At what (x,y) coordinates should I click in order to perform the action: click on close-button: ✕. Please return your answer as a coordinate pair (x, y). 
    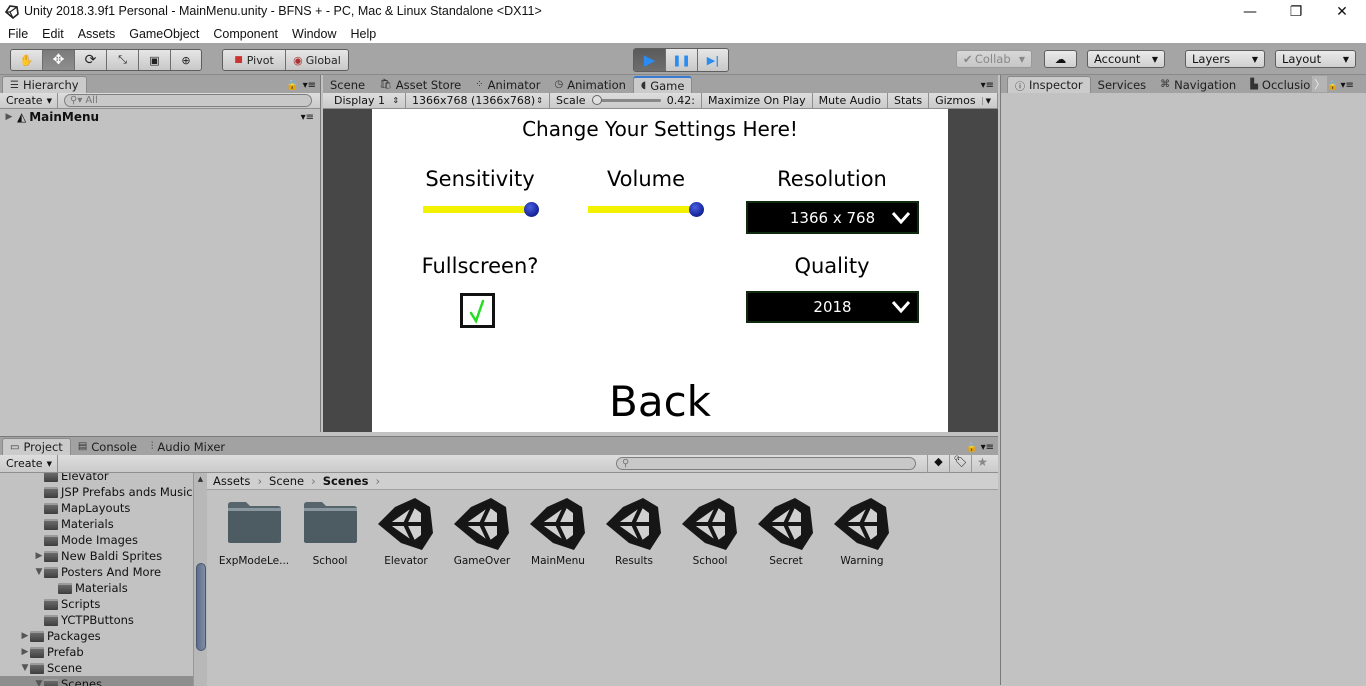
    Looking at the image, I should click on (1342, 12).